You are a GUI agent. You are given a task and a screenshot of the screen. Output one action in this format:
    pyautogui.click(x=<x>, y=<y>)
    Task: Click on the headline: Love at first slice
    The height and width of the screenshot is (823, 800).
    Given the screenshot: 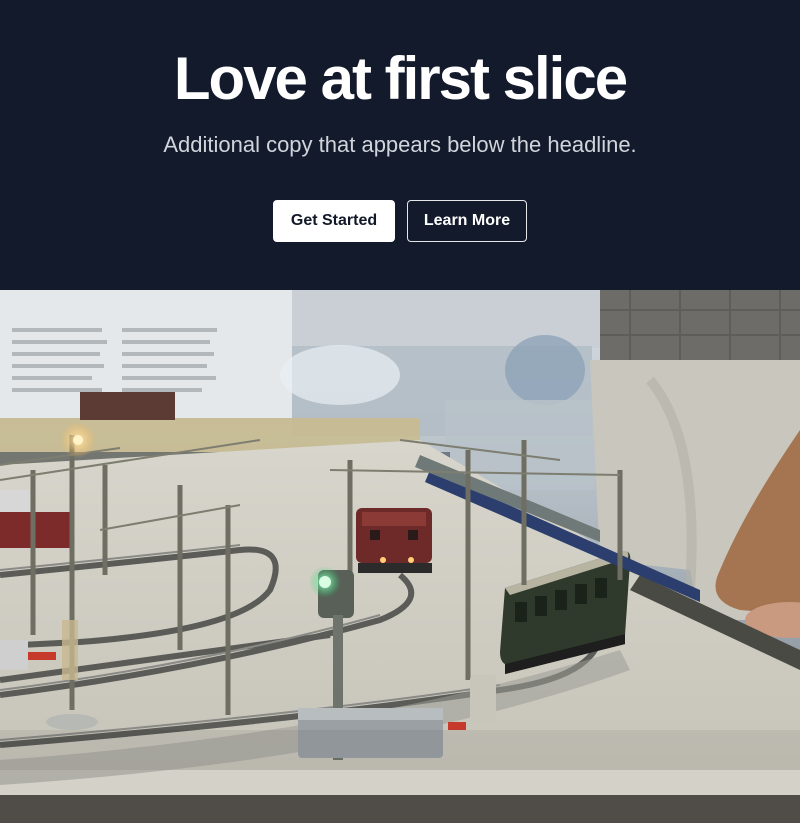 What is the action you would take?
    pyautogui.click(x=400, y=78)
    